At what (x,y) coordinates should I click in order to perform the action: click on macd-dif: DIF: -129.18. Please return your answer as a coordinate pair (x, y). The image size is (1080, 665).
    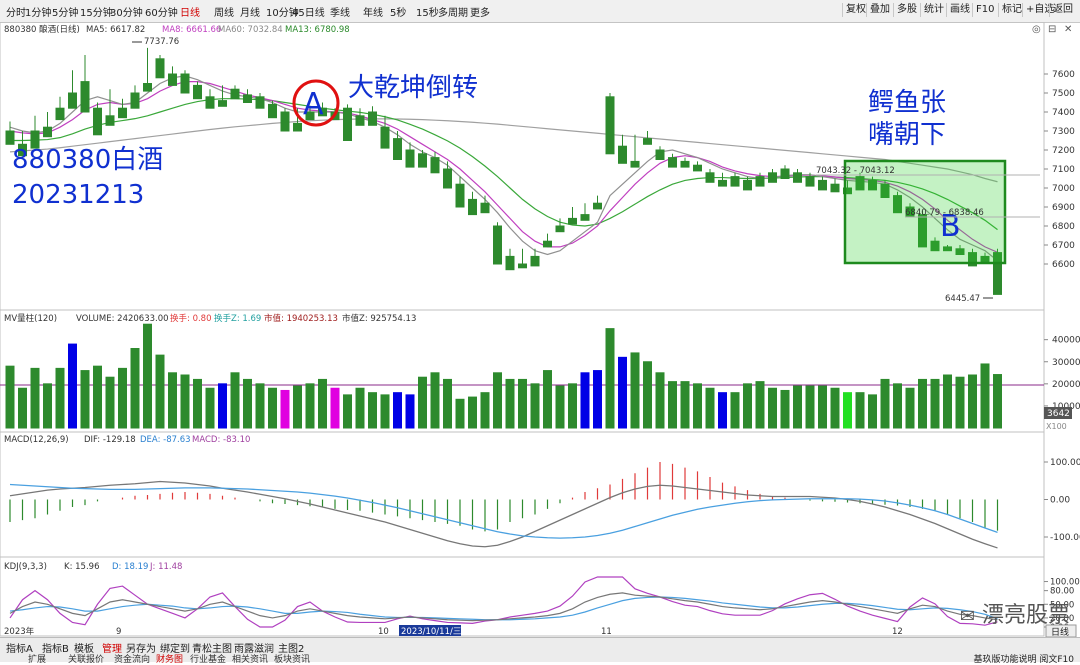
    Looking at the image, I should click on (110, 440).